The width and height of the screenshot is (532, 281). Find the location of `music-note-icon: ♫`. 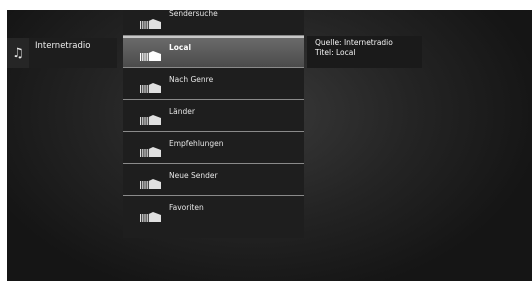

music-note-icon: ♫ is located at coordinates (18, 53).